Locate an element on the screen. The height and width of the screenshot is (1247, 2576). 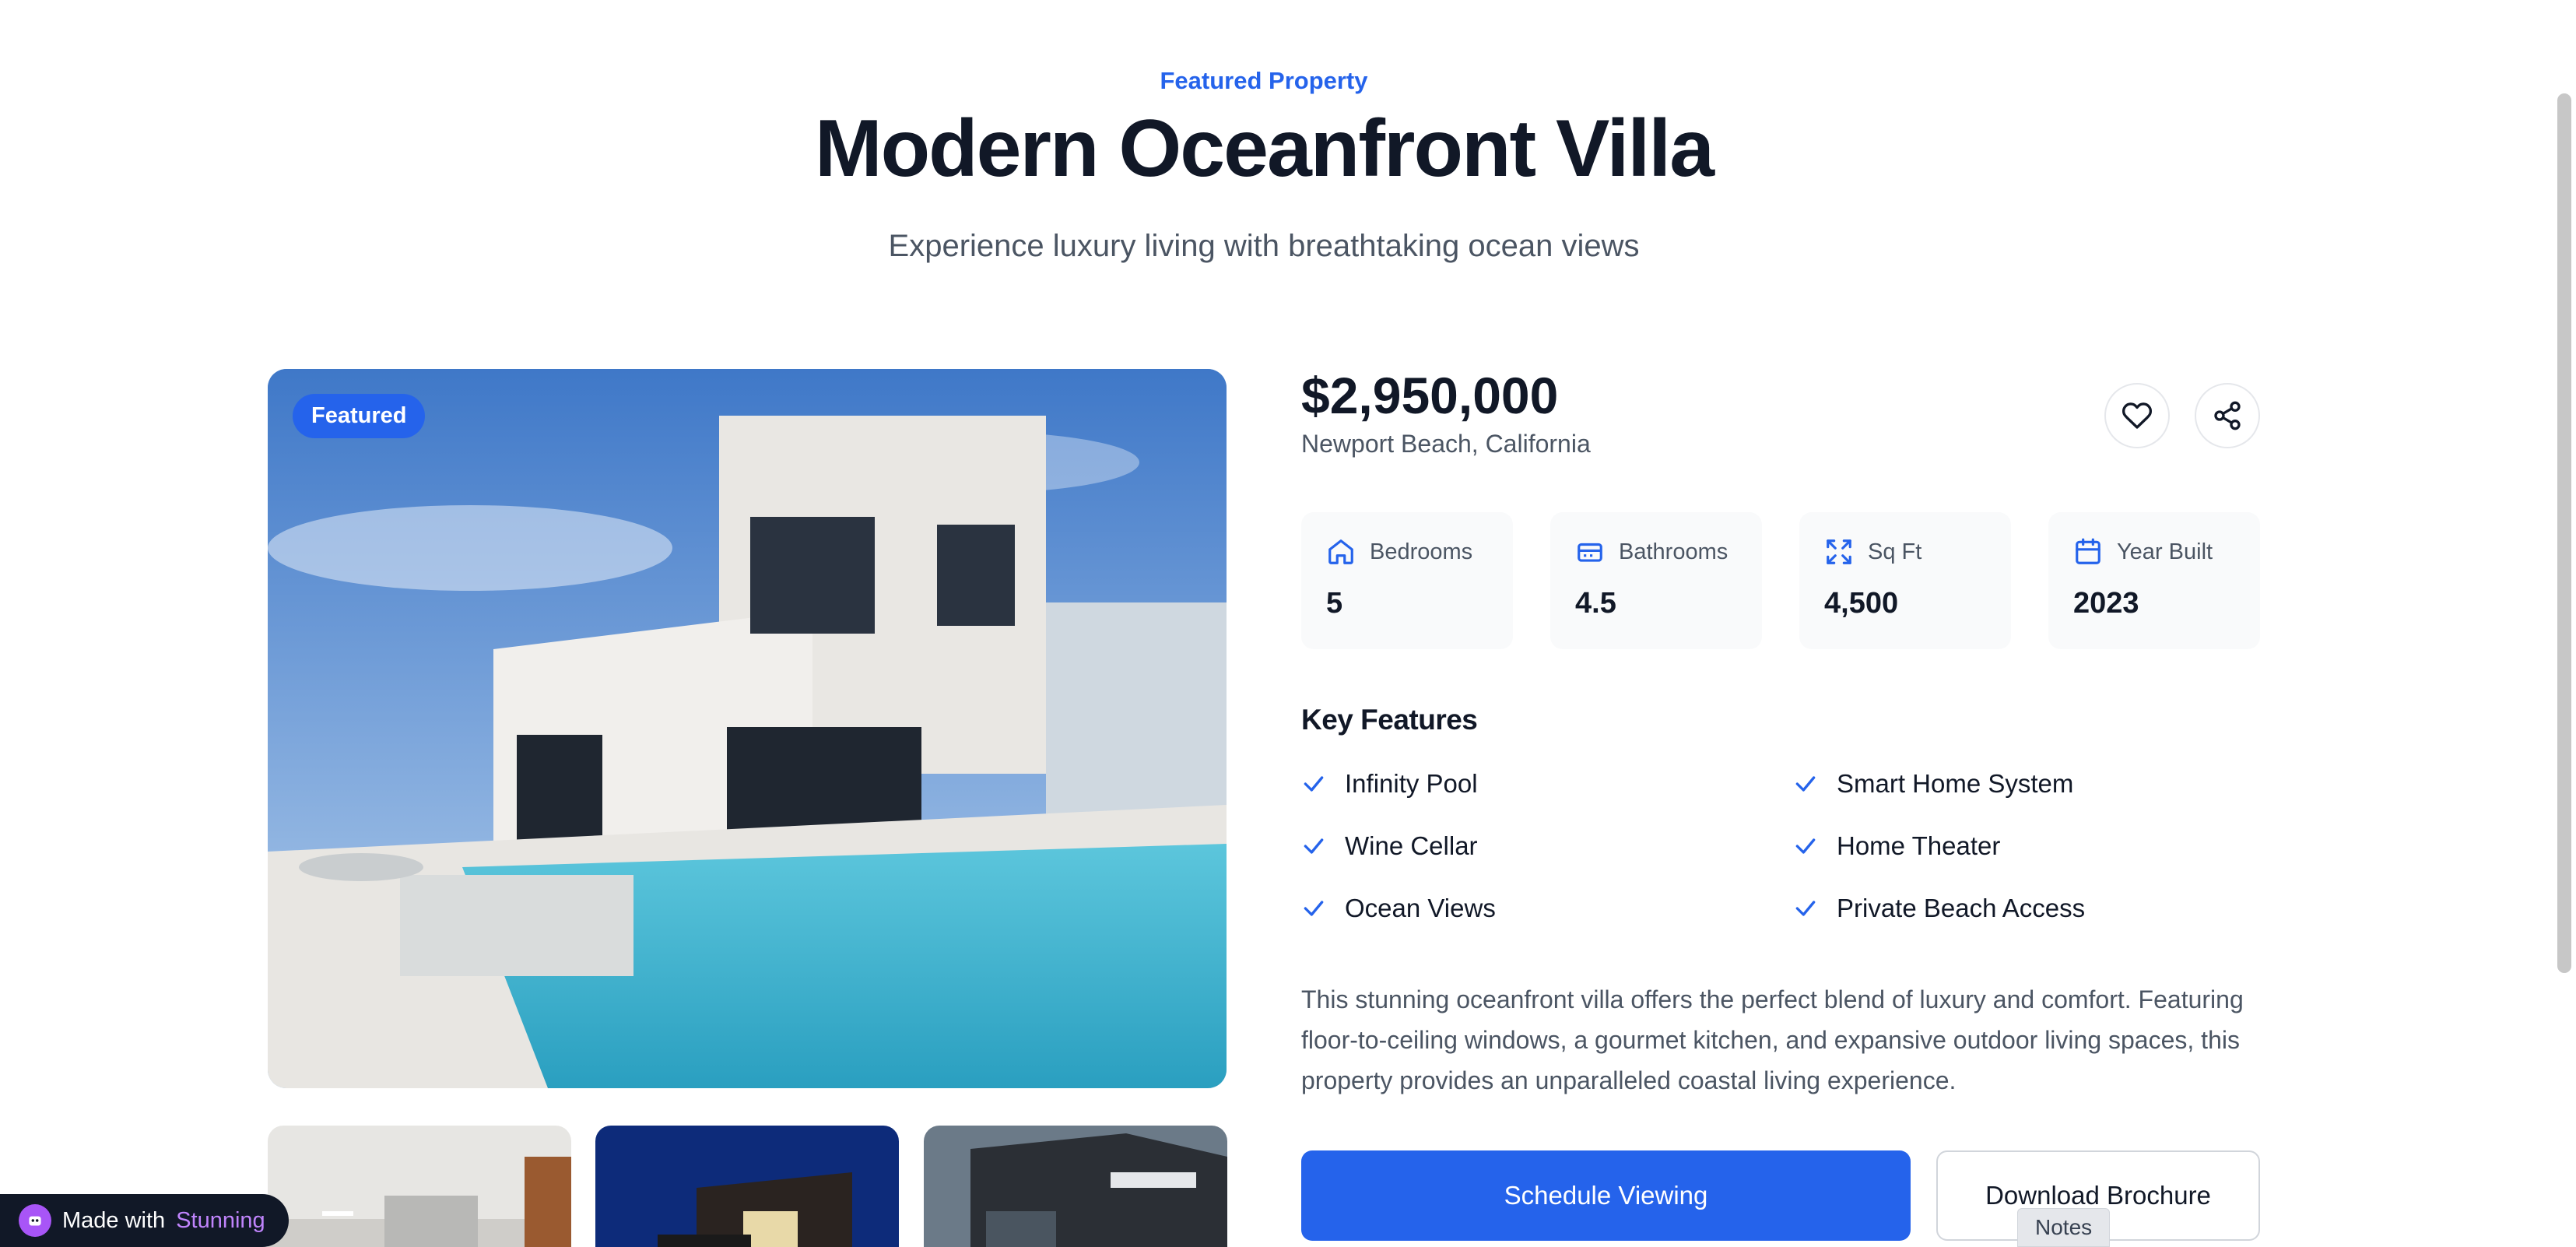
feature-label: Wine Cellar is located at coordinates (1412, 845).